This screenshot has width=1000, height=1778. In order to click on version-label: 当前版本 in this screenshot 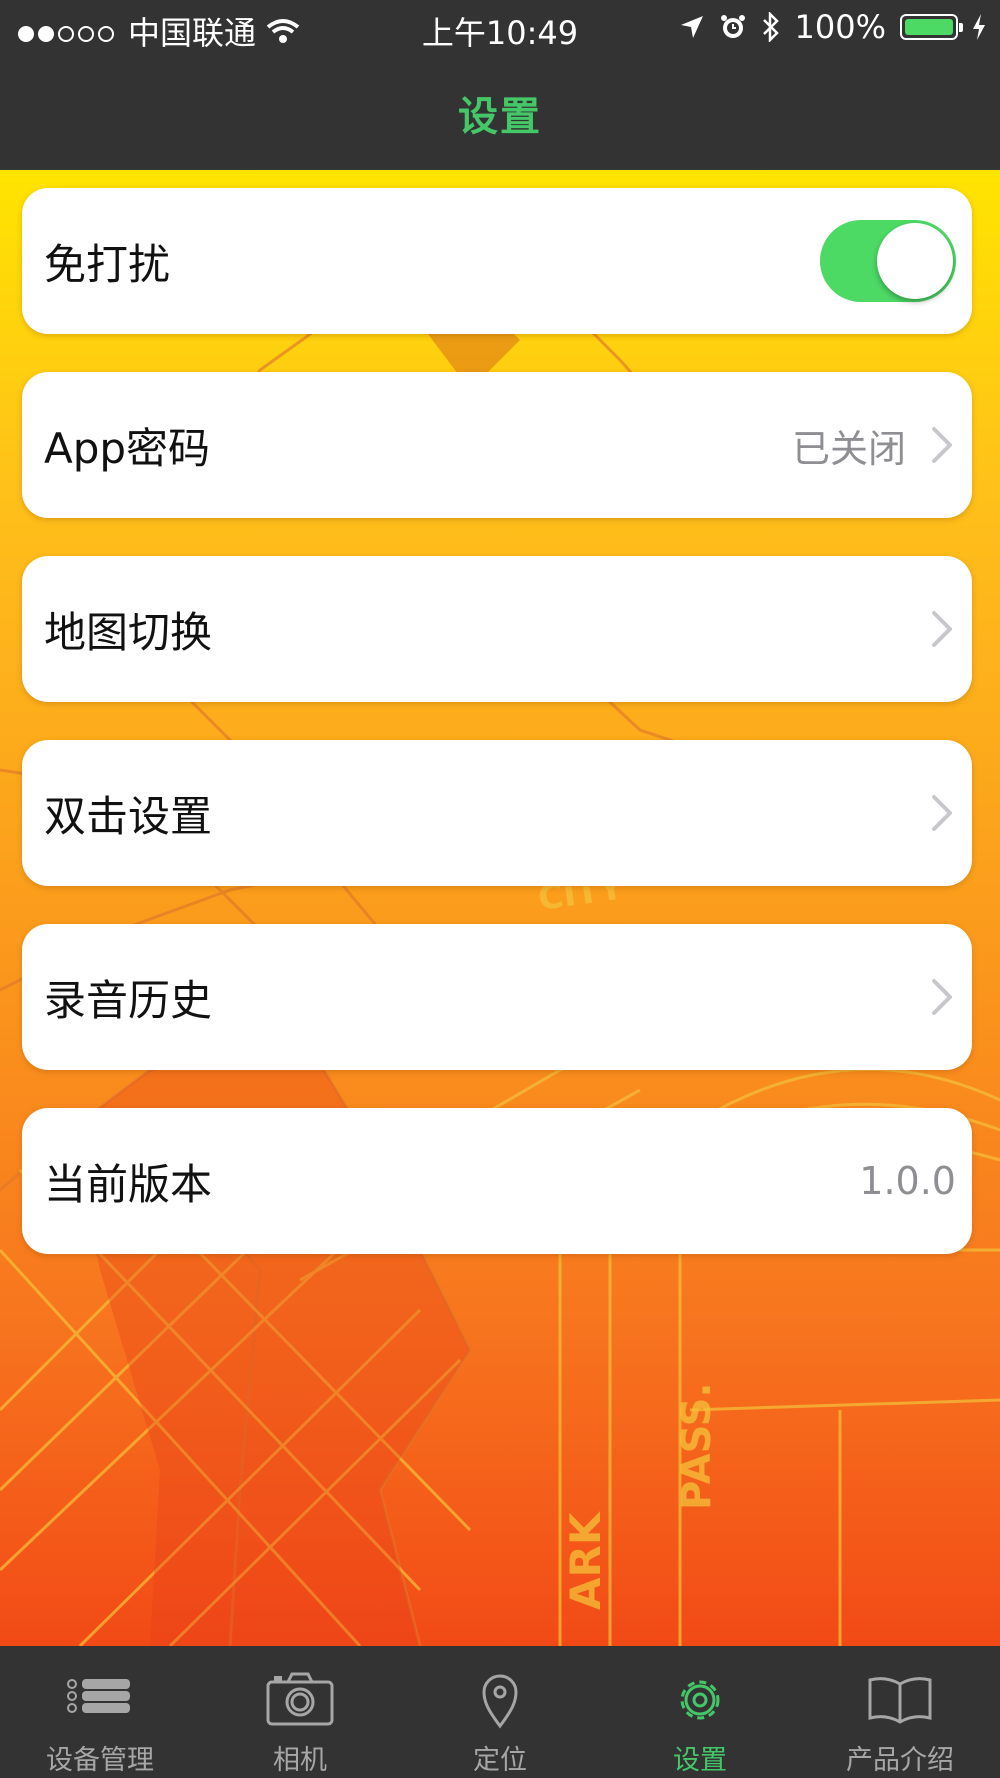, I will do `click(128, 1184)`.